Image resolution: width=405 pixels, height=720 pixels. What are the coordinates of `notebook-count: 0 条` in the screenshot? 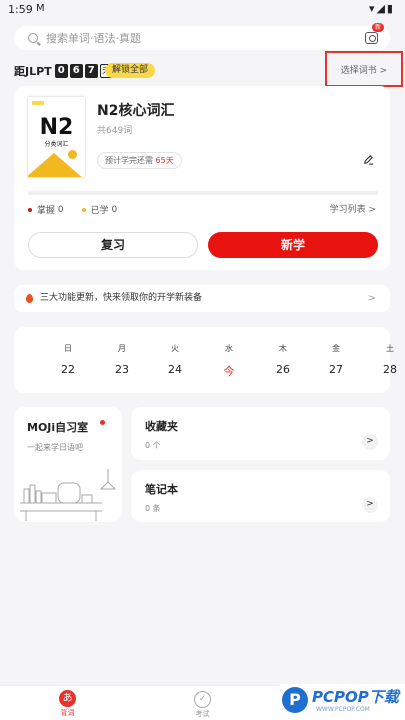 It's located at (153, 508).